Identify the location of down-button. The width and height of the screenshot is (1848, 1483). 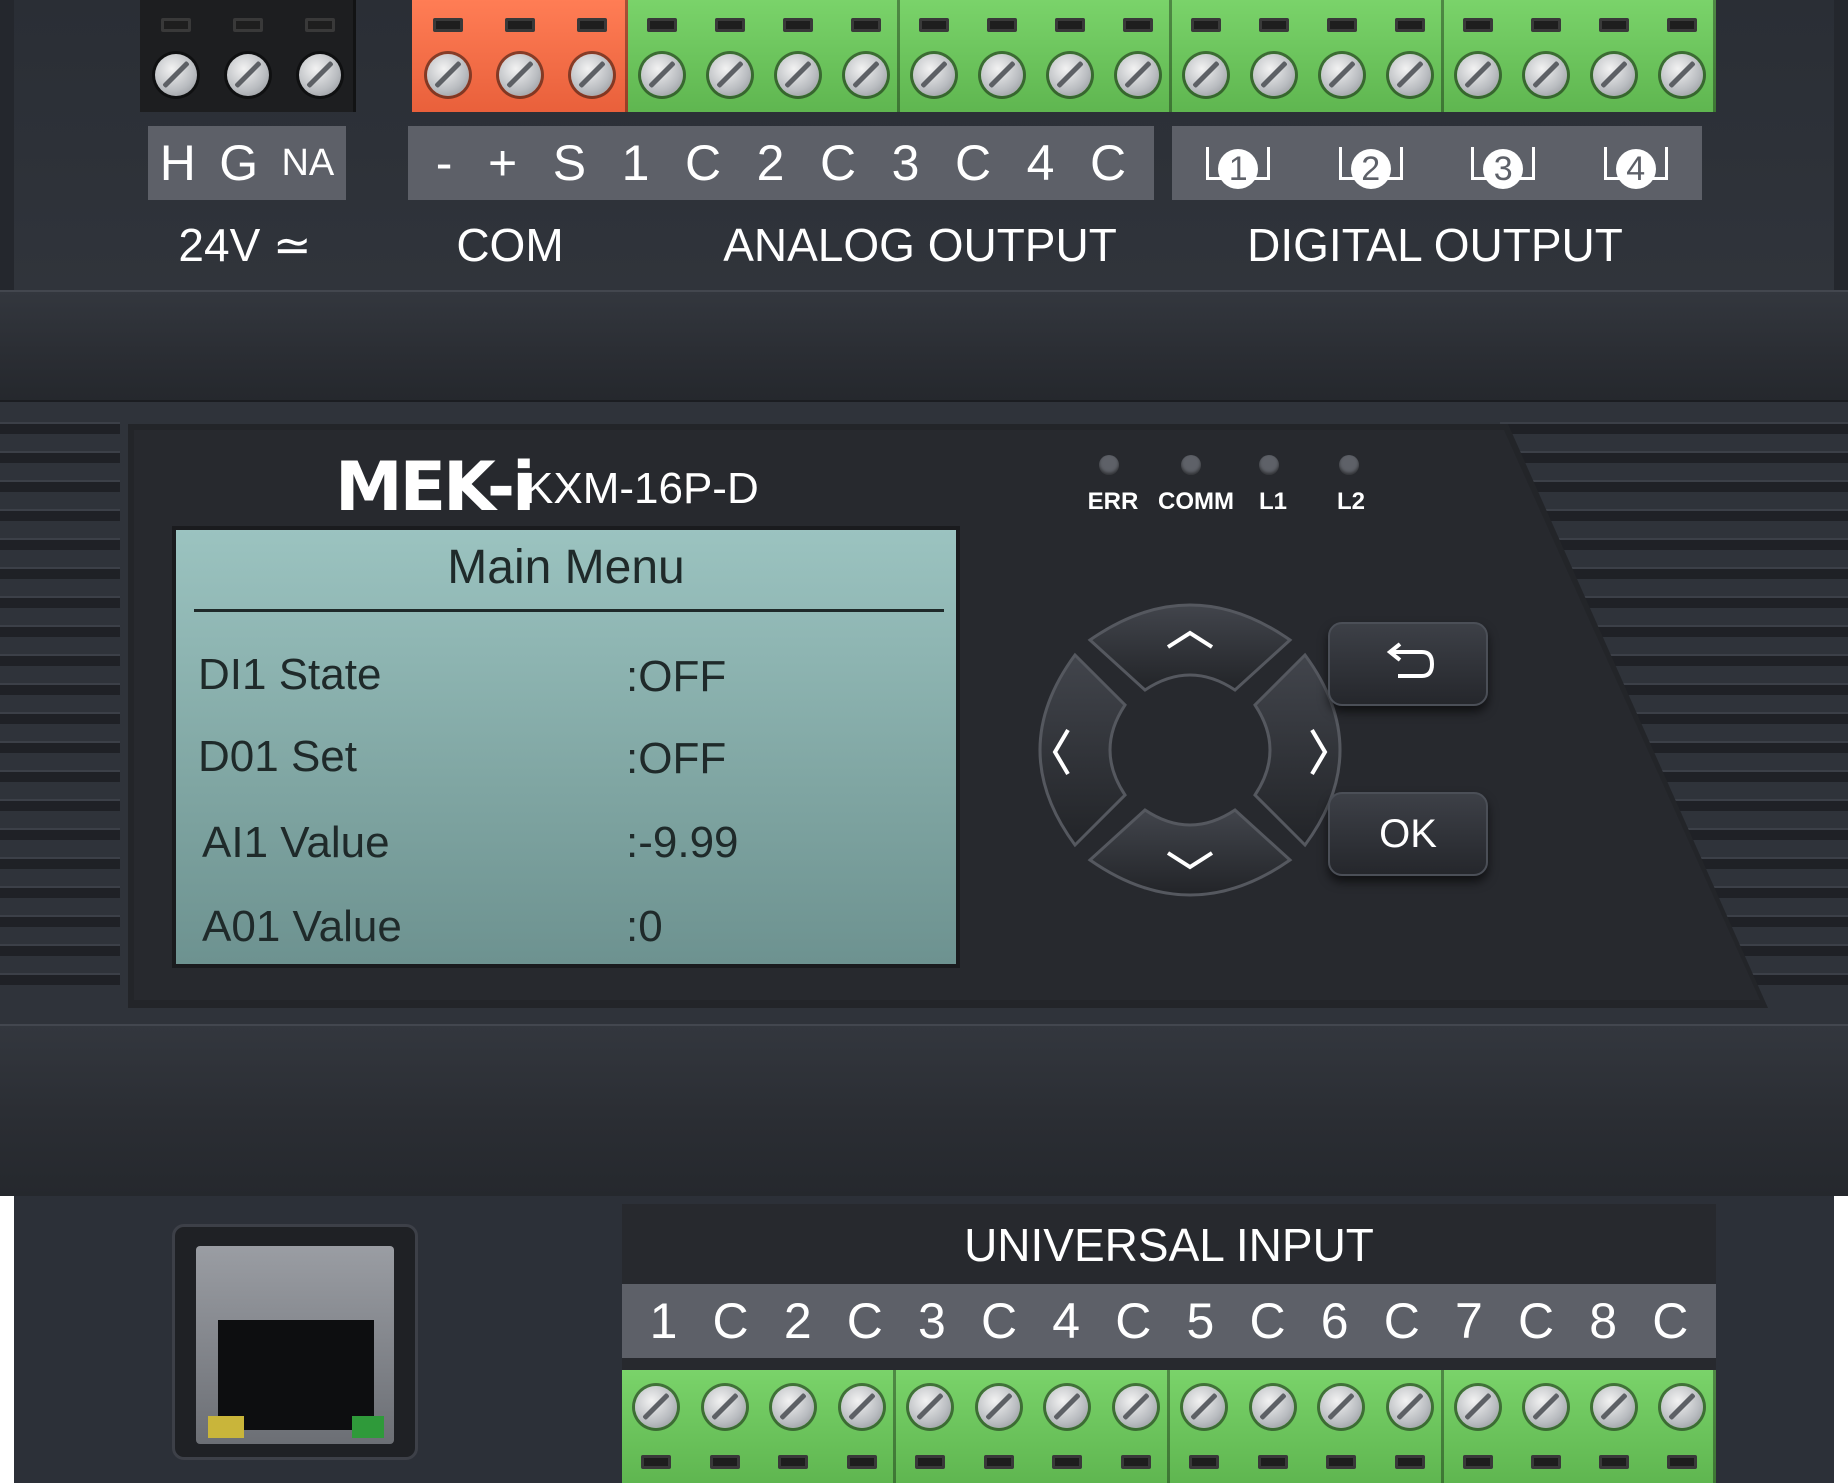
(1190, 852).